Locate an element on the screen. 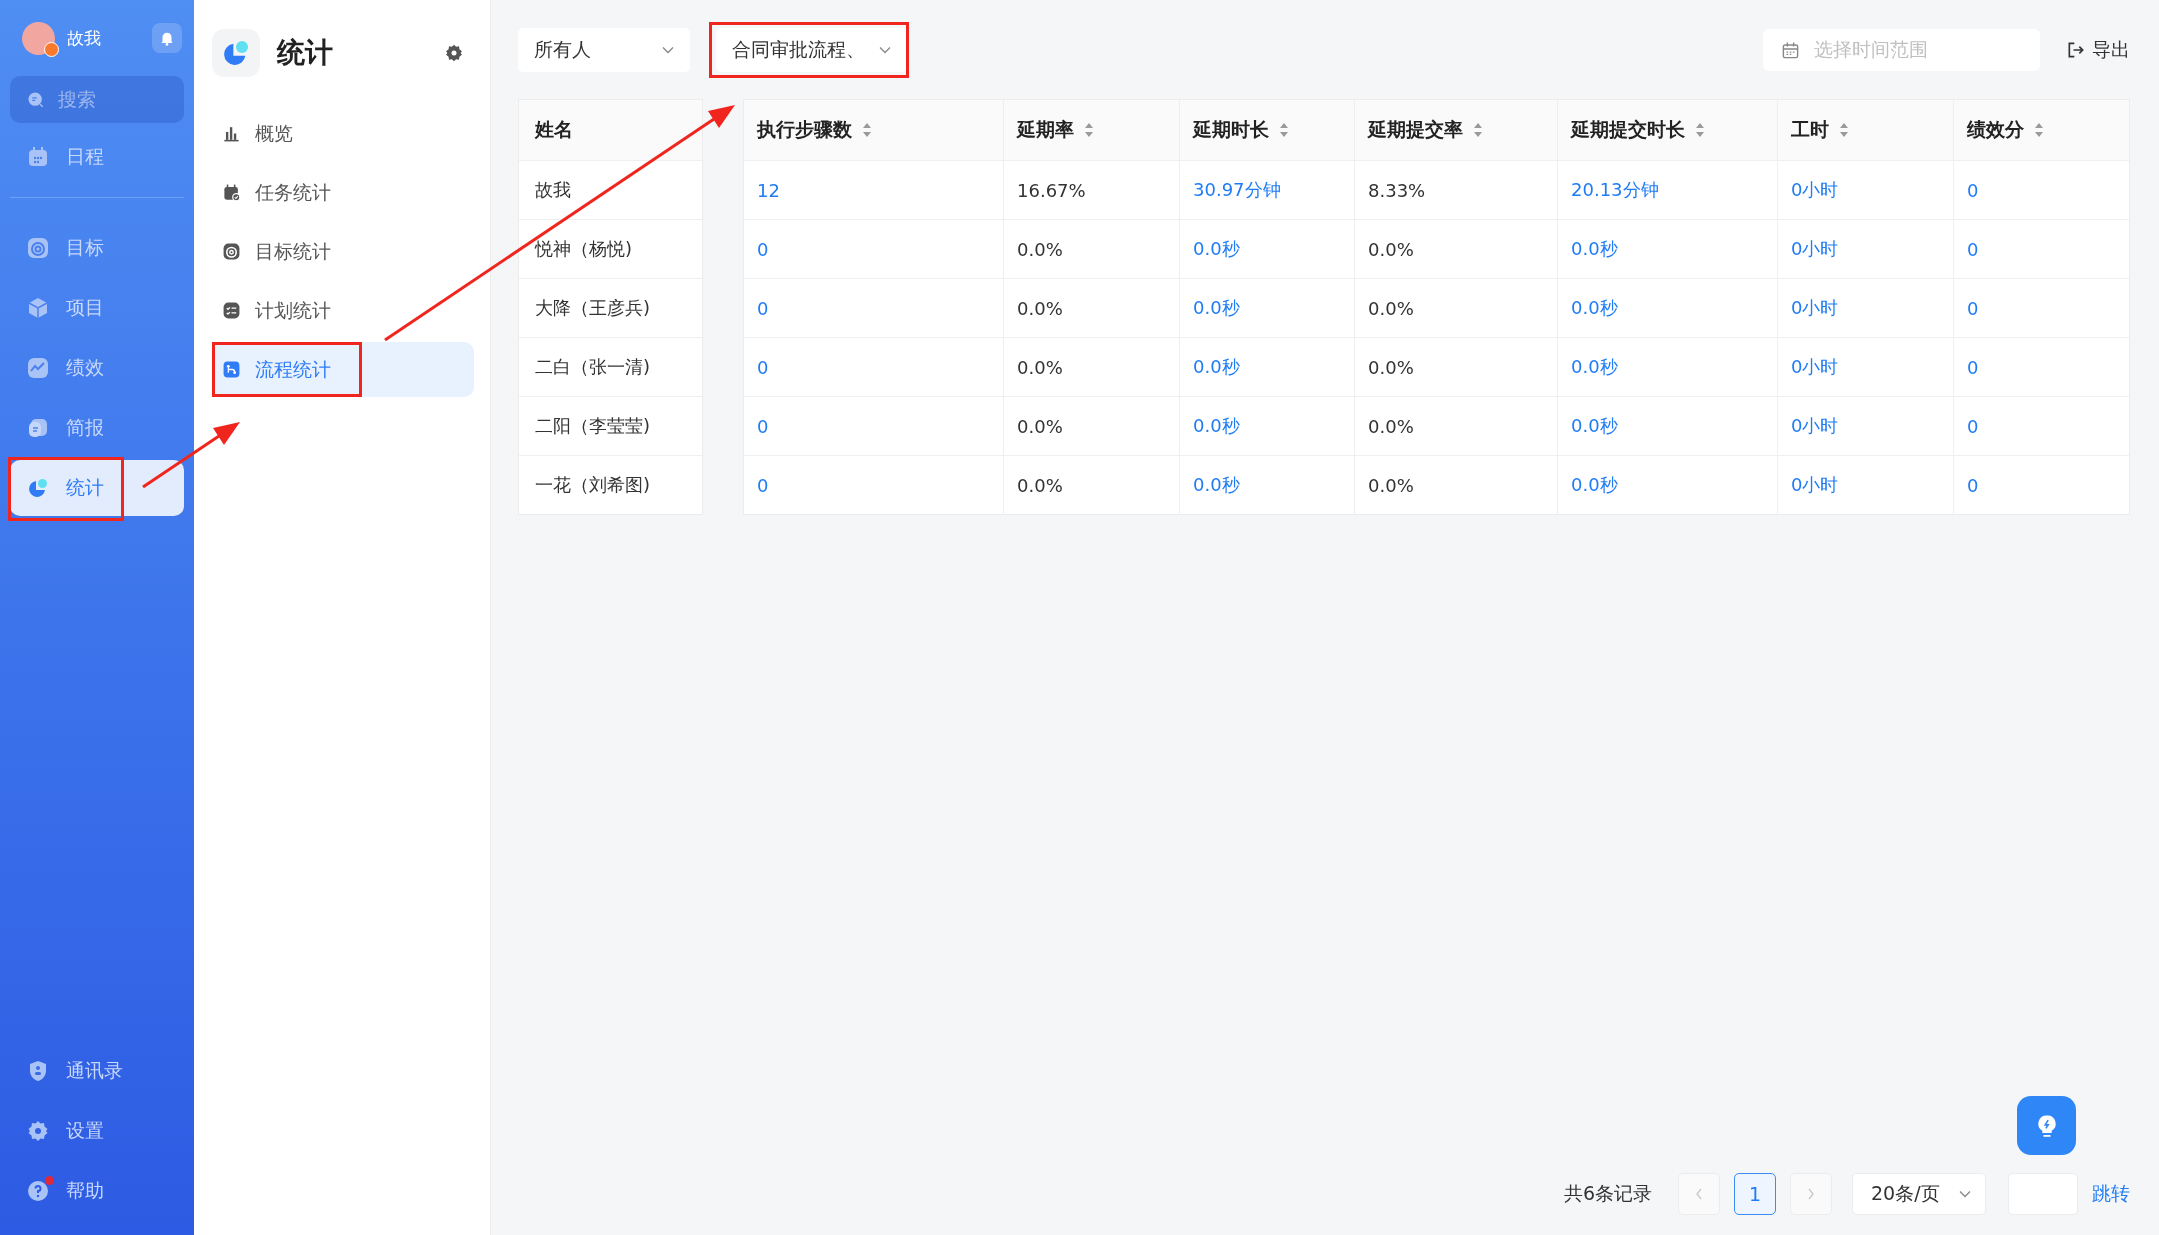 The height and width of the screenshot is (1235, 2159). checklist-icon is located at coordinates (231, 310).